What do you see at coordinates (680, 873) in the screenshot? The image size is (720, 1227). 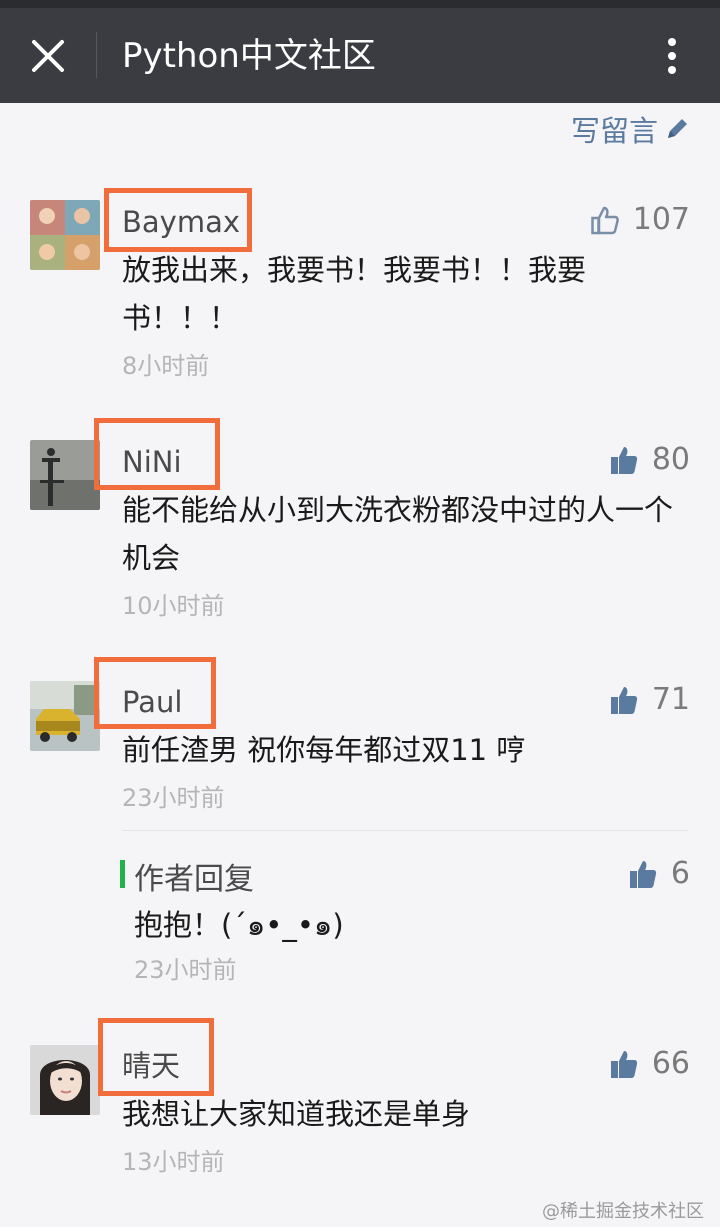 I see `like-count: 6` at bounding box center [680, 873].